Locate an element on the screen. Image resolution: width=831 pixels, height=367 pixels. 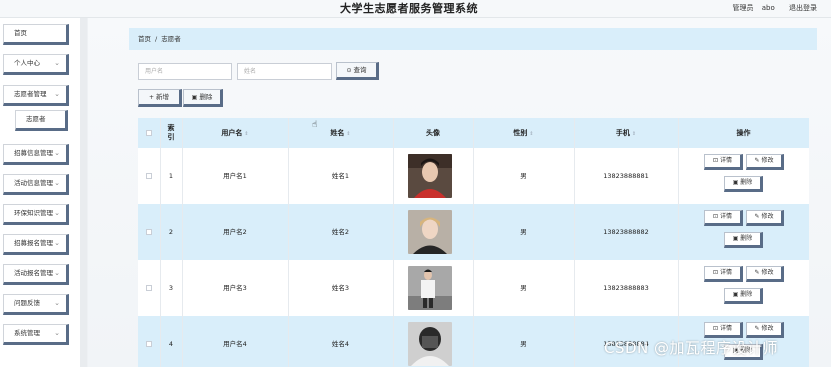
watermark: CSDN @加瓦程序设计师 is located at coordinates (691, 348).